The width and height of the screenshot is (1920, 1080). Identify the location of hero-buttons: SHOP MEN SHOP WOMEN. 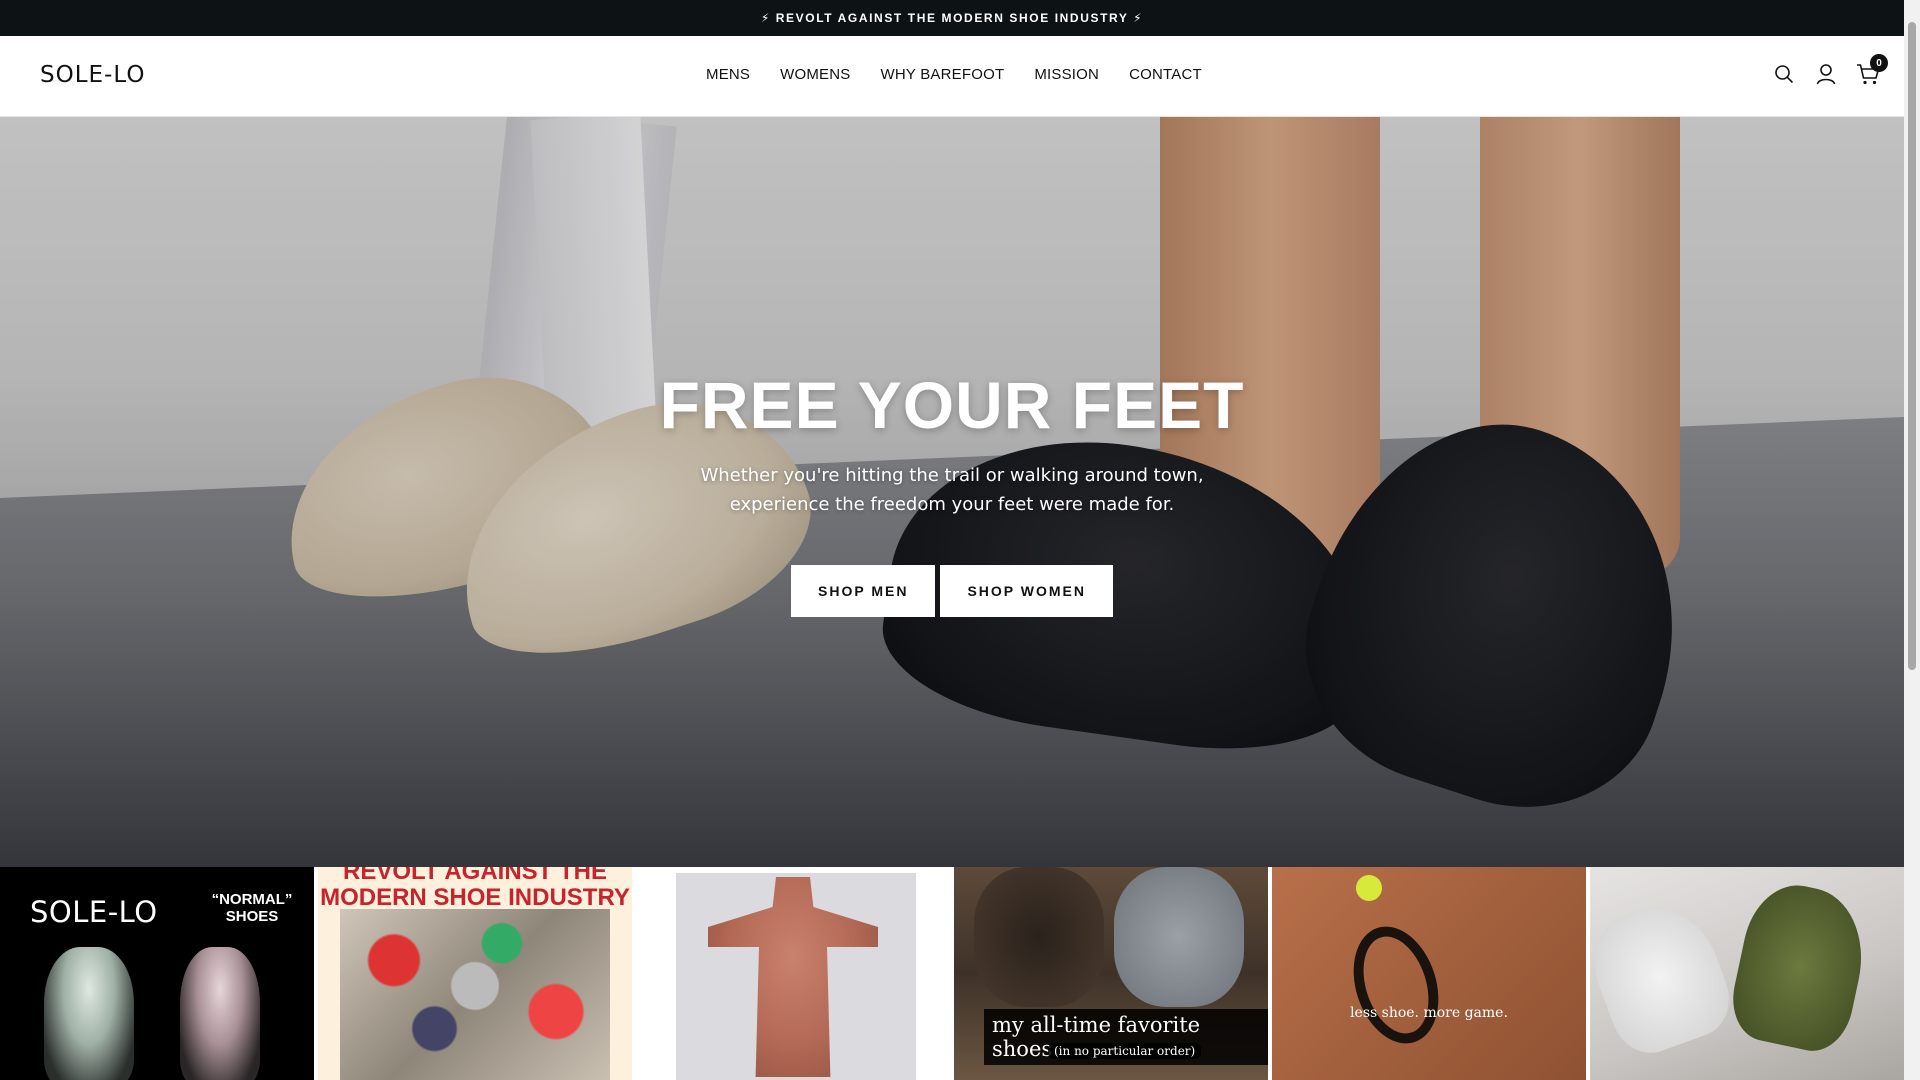
(952, 591).